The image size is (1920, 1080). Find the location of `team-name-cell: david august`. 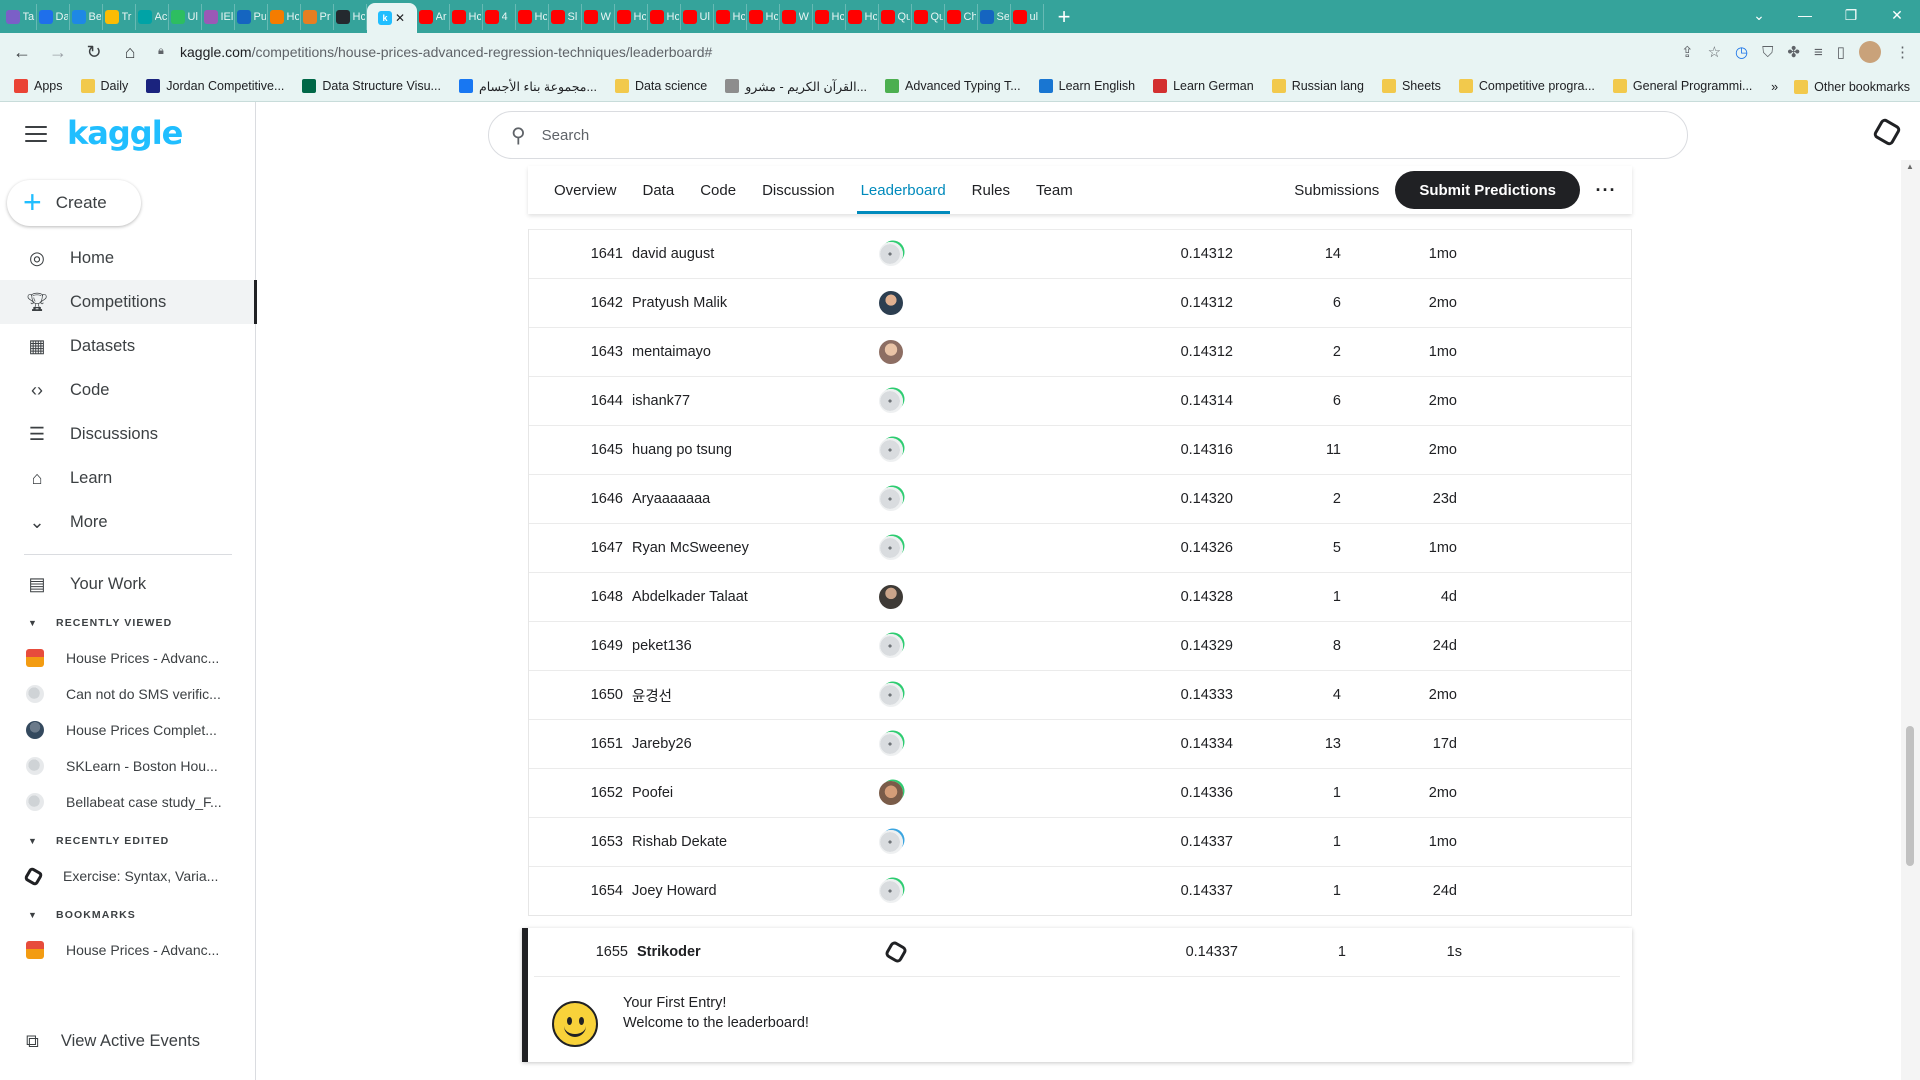

team-name-cell: david august is located at coordinates (673, 254).